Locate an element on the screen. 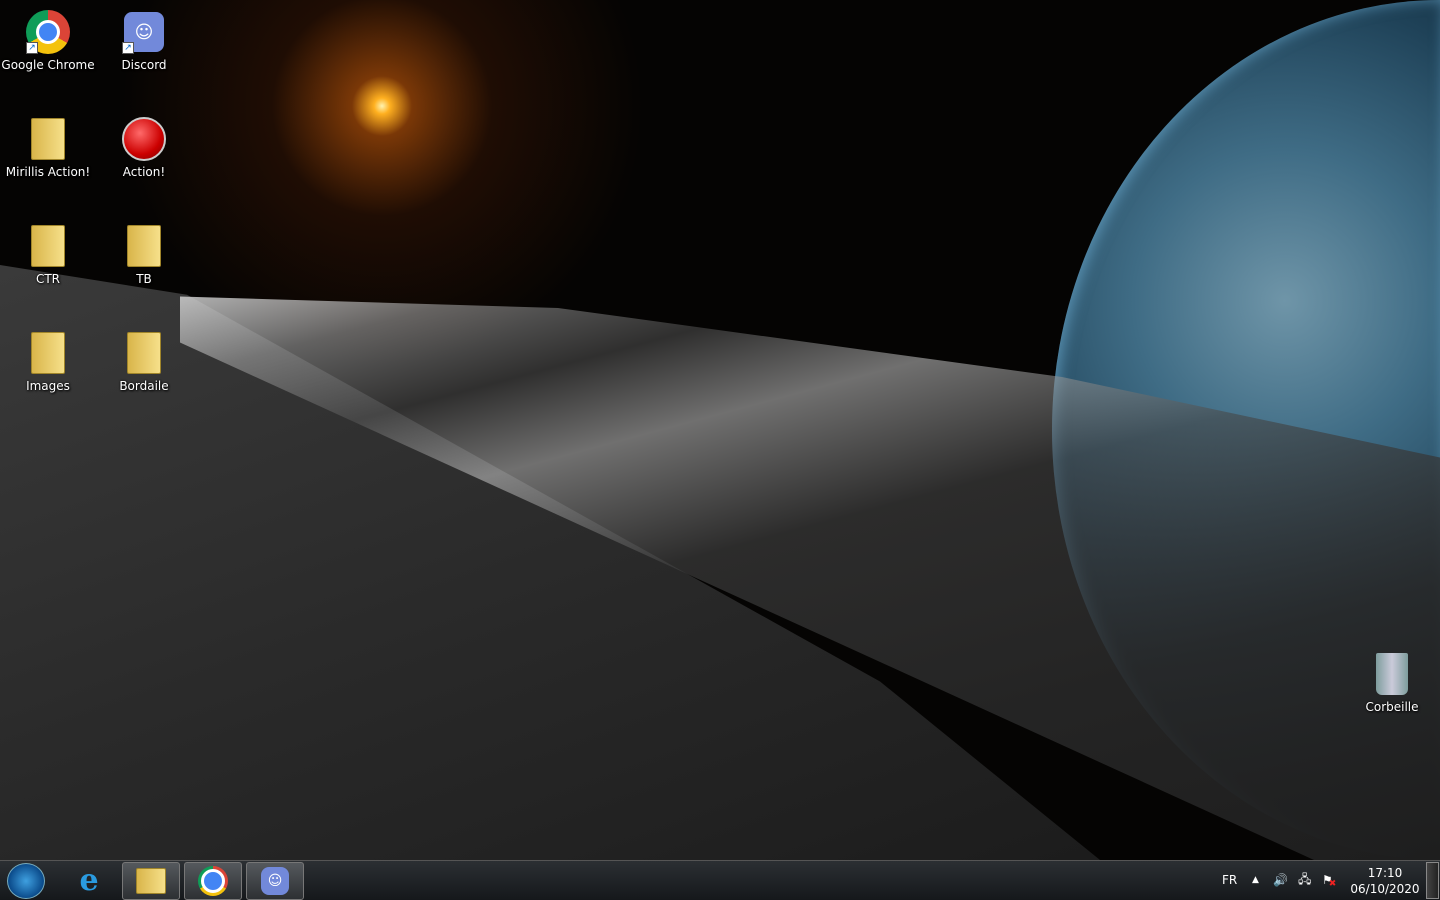  show-hidden-icons-button: ▲ is located at coordinates (1255, 880).